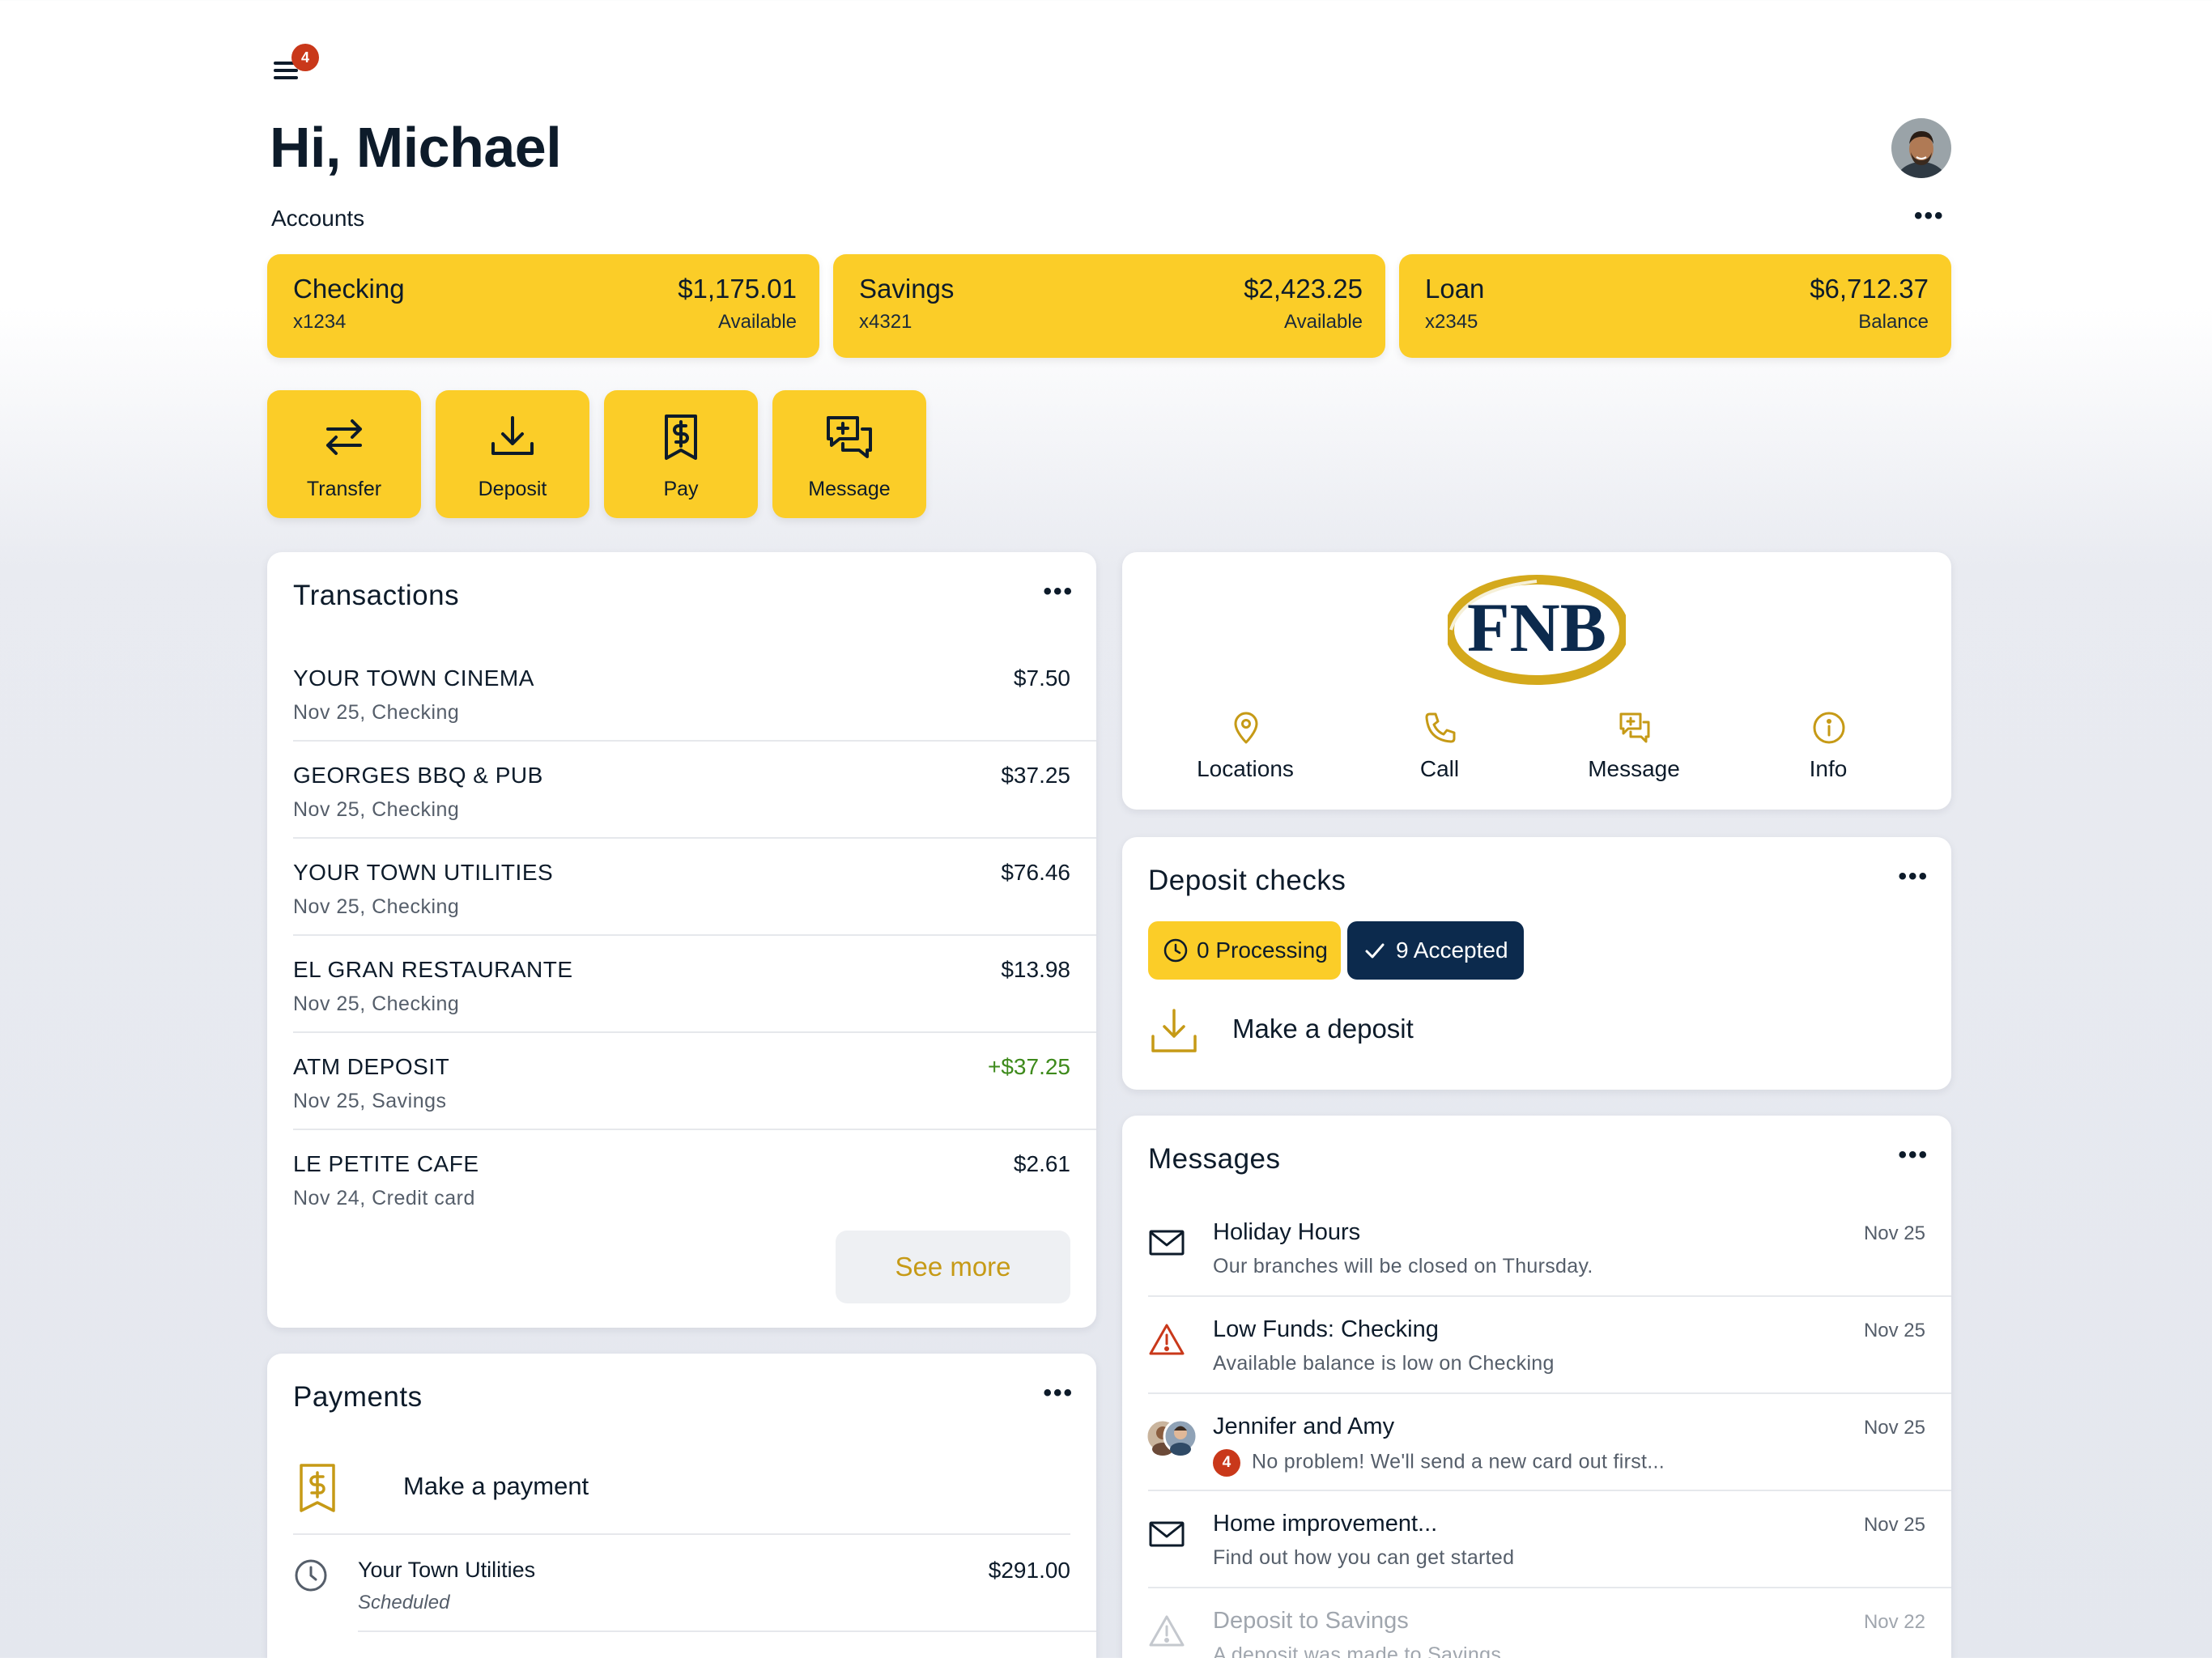 This screenshot has height=1658, width=2212. Describe the element at coordinates (377, 712) in the screenshot. I see `transaction-detail: Nov 25, Checking` at that location.